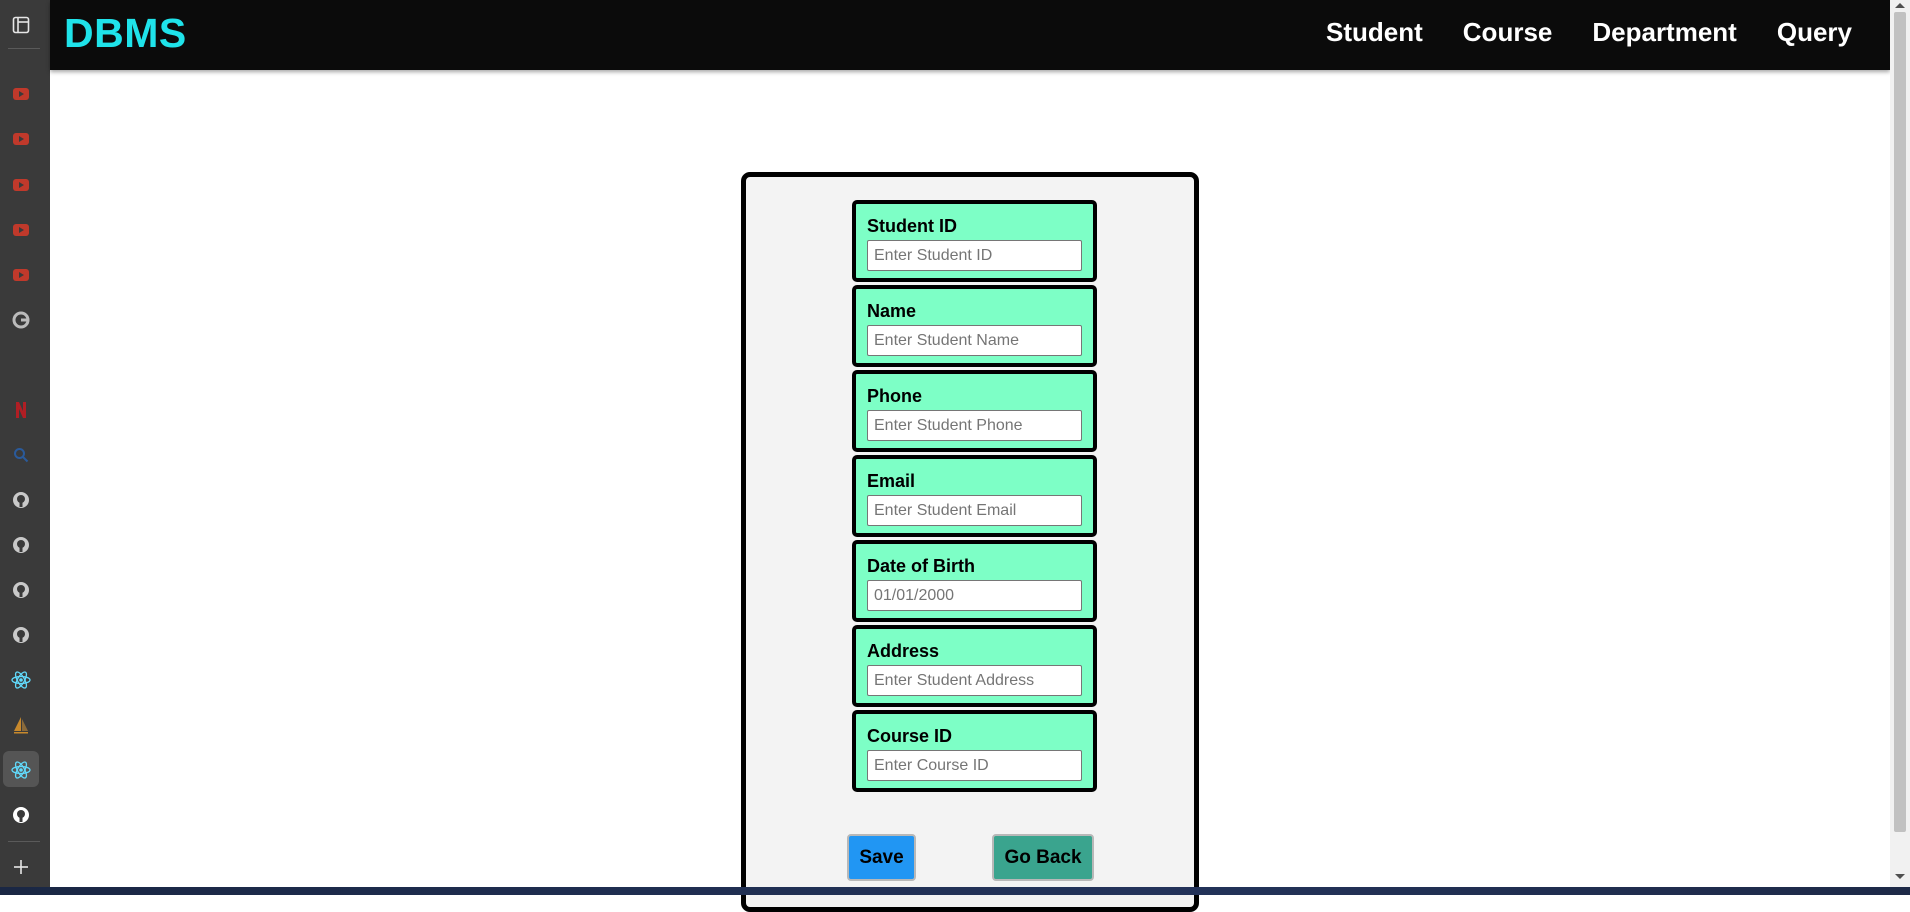  I want to click on scroll-up-arrow-icon, so click(1900, 5).